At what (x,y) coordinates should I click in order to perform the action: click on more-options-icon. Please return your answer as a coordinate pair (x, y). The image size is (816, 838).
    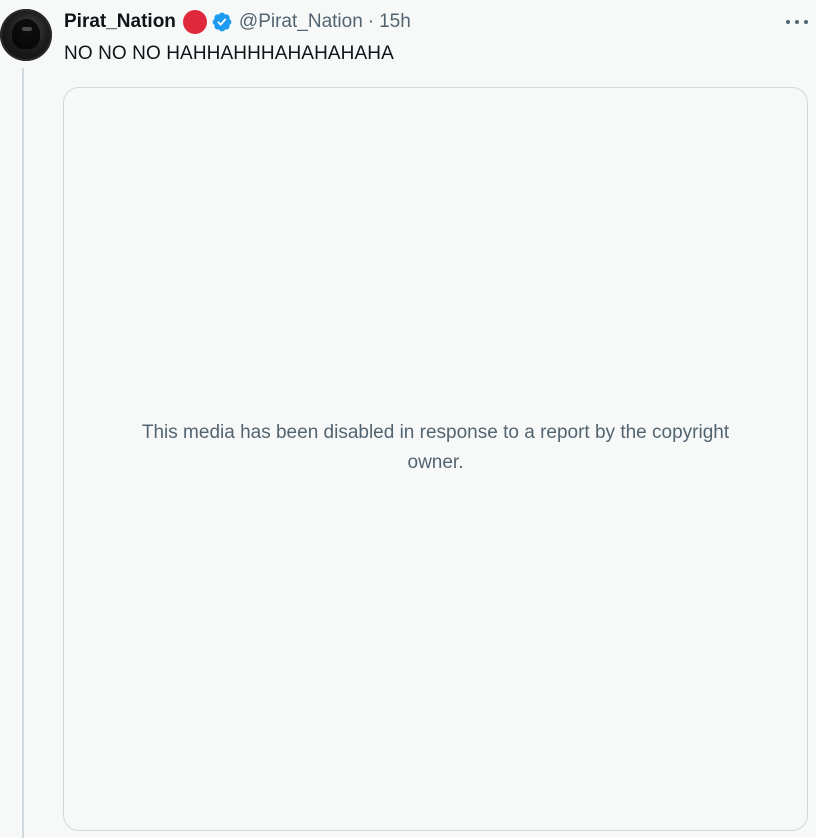
    Looking at the image, I should click on (797, 22).